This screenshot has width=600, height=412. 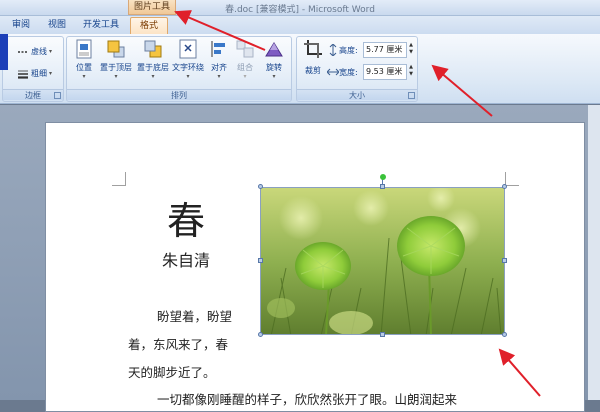 I want to click on arrange-group-label: 排列, so click(x=179, y=94).